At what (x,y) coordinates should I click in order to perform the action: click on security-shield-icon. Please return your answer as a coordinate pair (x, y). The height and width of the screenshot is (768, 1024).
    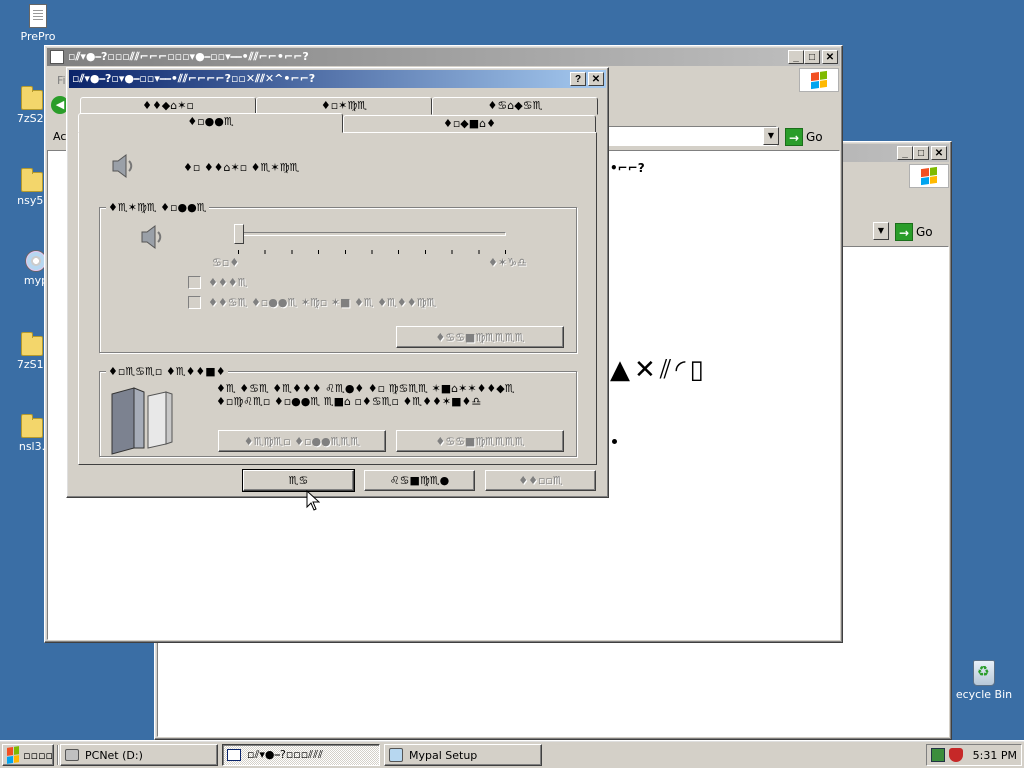
    Looking at the image, I should click on (956, 755).